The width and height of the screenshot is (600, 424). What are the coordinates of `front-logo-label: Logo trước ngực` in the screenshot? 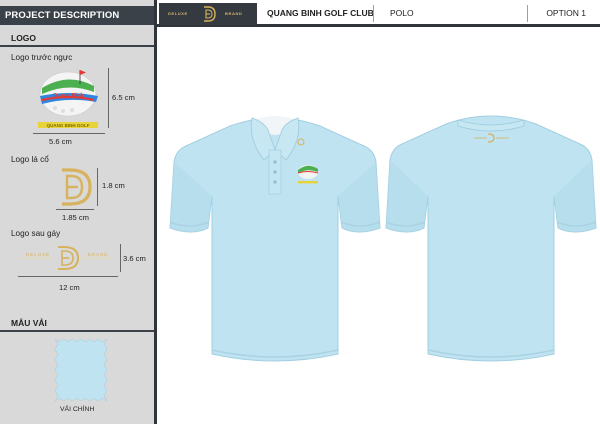 It's located at (42, 57).